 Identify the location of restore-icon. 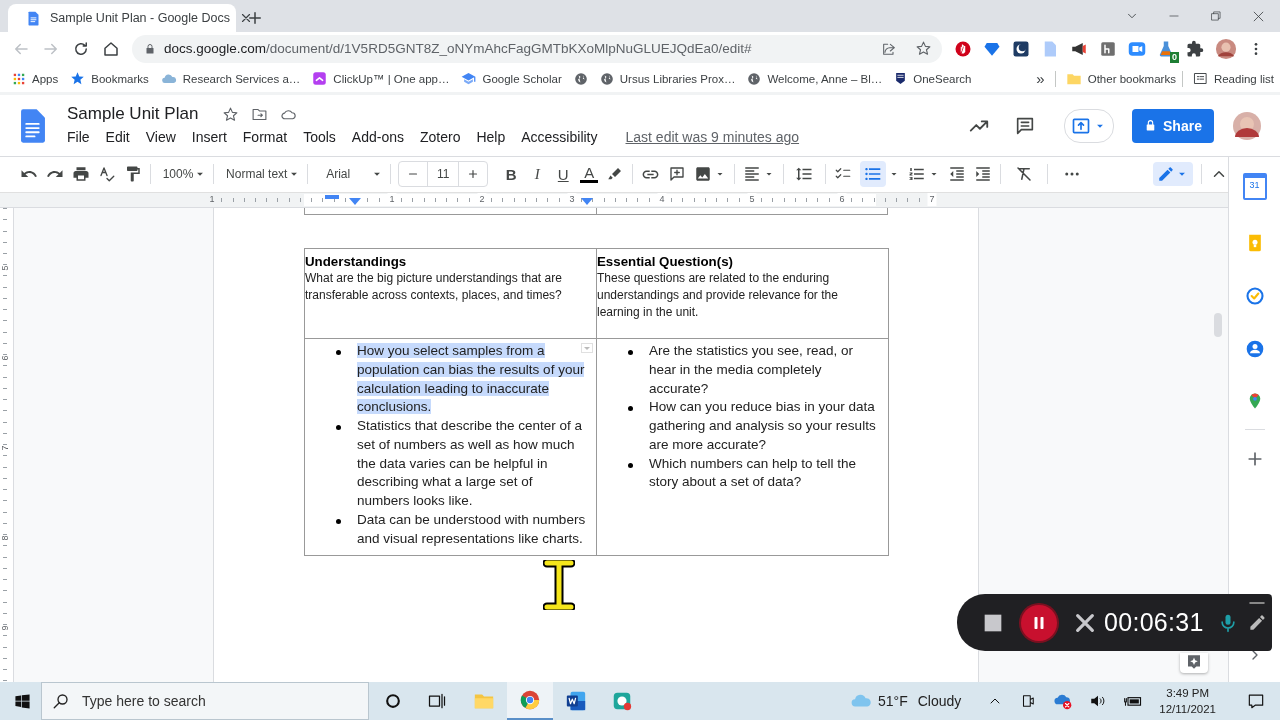
(1216, 16).